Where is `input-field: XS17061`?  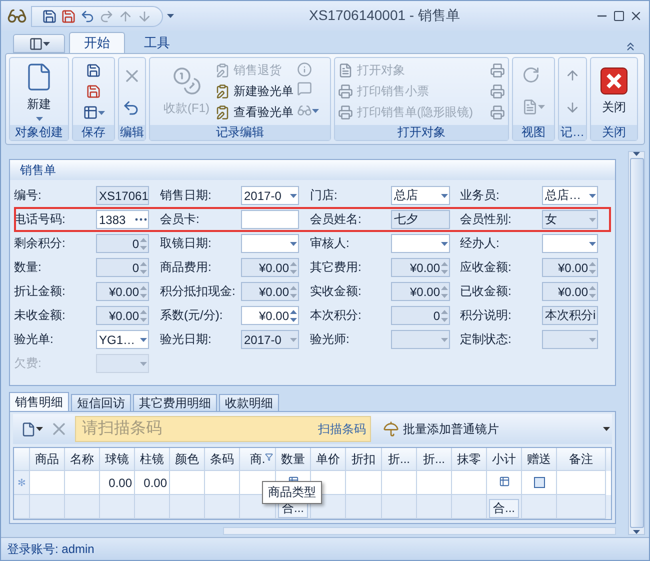
input-field: XS17061 is located at coordinates (122, 195).